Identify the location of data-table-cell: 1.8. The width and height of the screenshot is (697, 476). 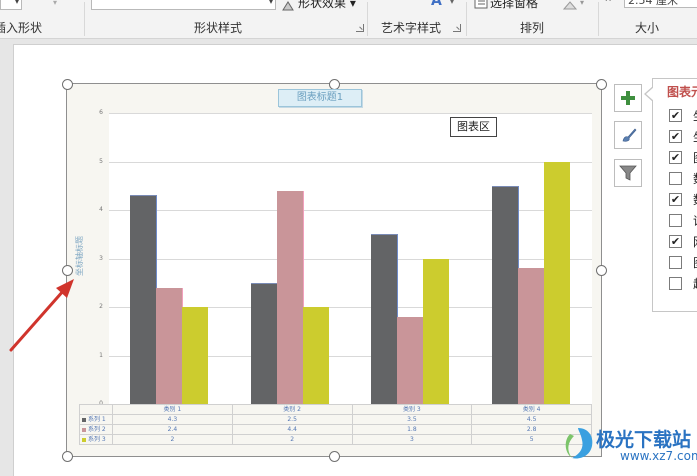
(412, 429).